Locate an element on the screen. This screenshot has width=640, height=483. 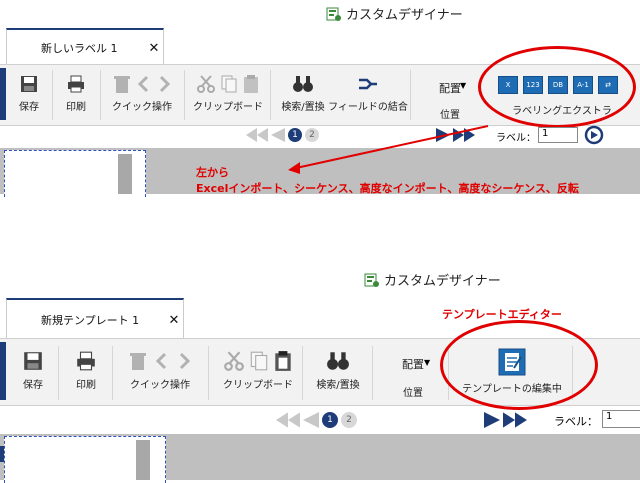
save-button: 保存 is located at coordinates (33, 370).